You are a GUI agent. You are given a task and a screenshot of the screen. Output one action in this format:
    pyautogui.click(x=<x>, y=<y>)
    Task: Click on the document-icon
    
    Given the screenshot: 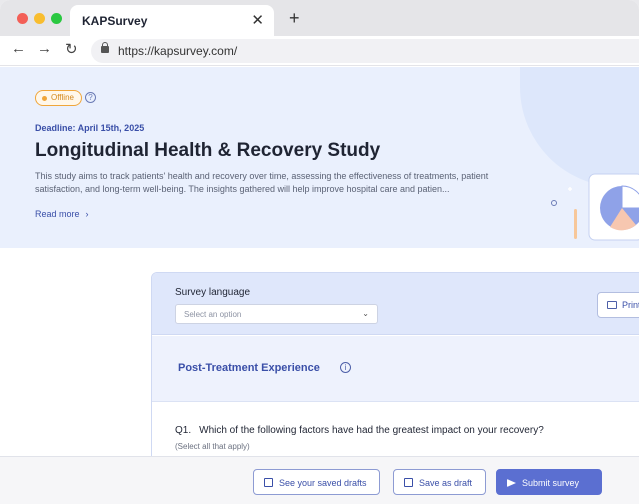 What is the action you would take?
    pyautogui.click(x=408, y=482)
    